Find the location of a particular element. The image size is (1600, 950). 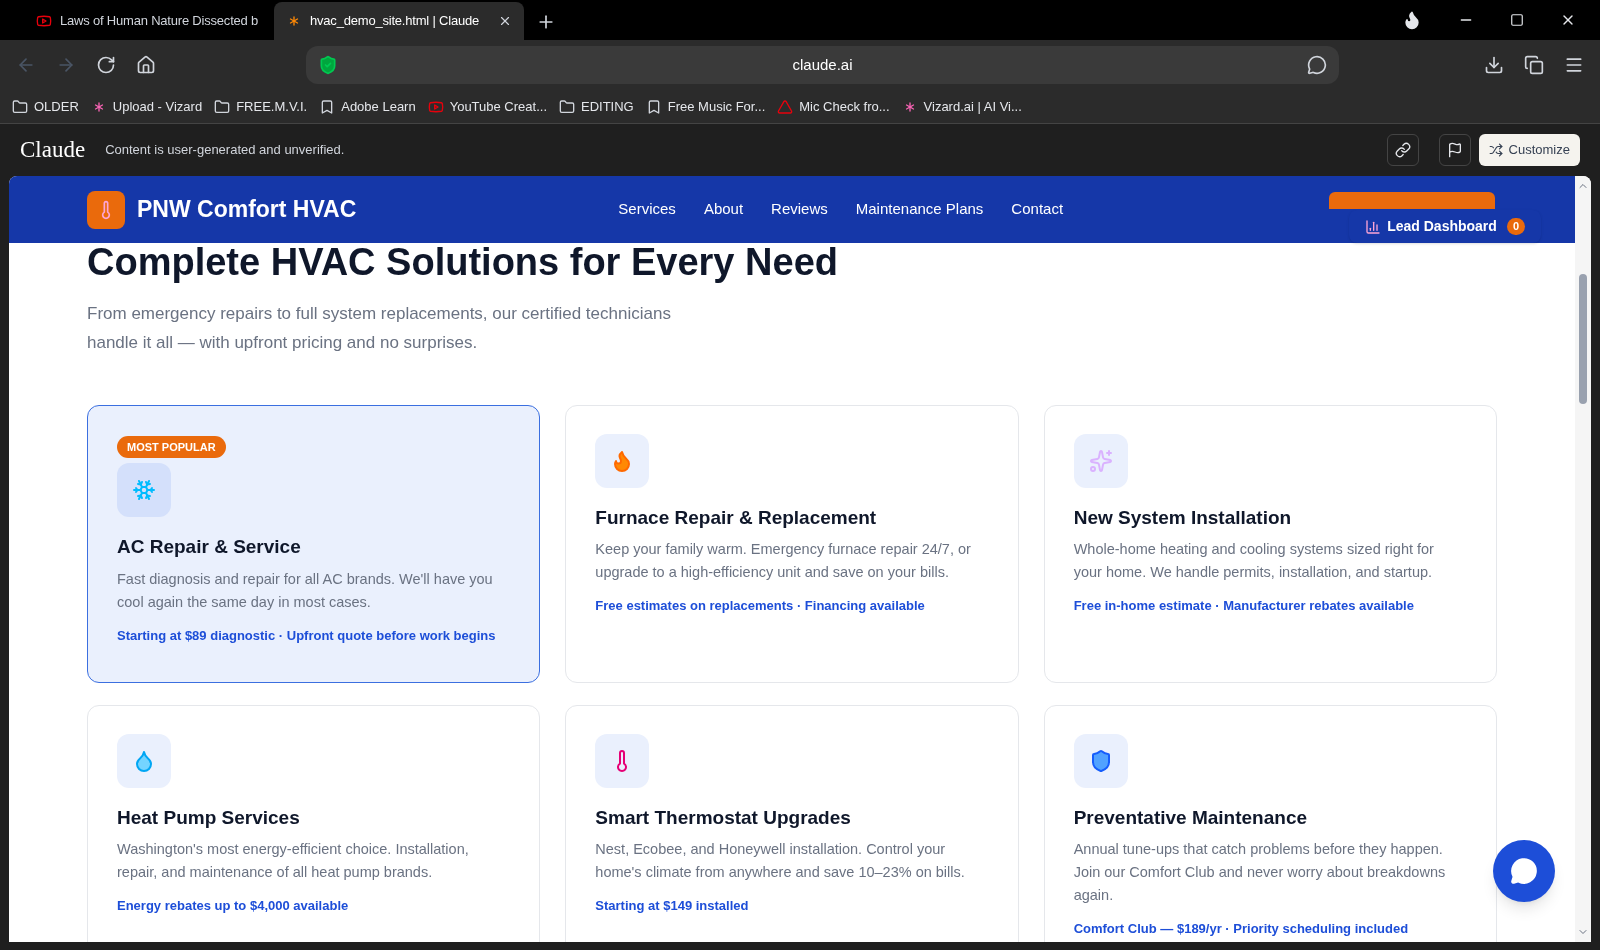

lead-dashboard-button: Lead Dashboard 0 is located at coordinates (1445, 226).